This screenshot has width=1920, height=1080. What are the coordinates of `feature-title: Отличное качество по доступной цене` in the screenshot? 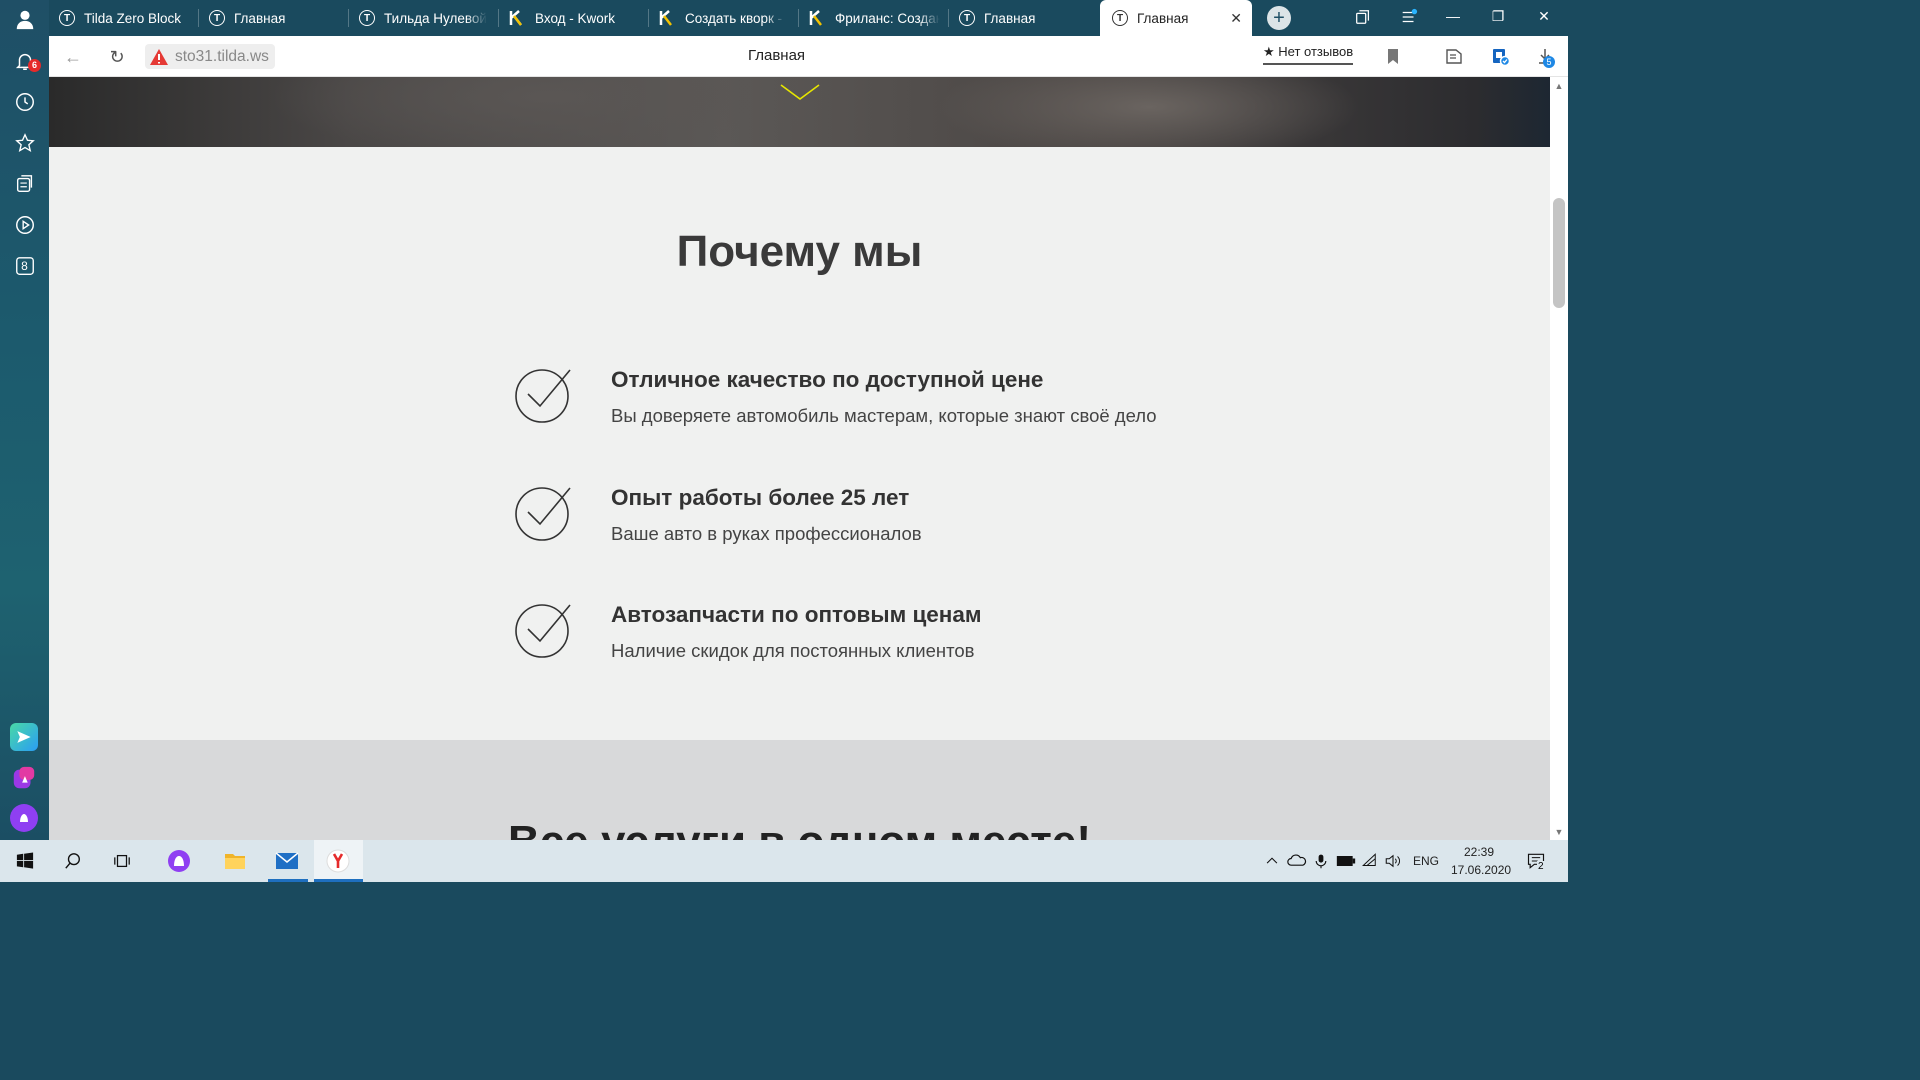 It's located at (827, 379).